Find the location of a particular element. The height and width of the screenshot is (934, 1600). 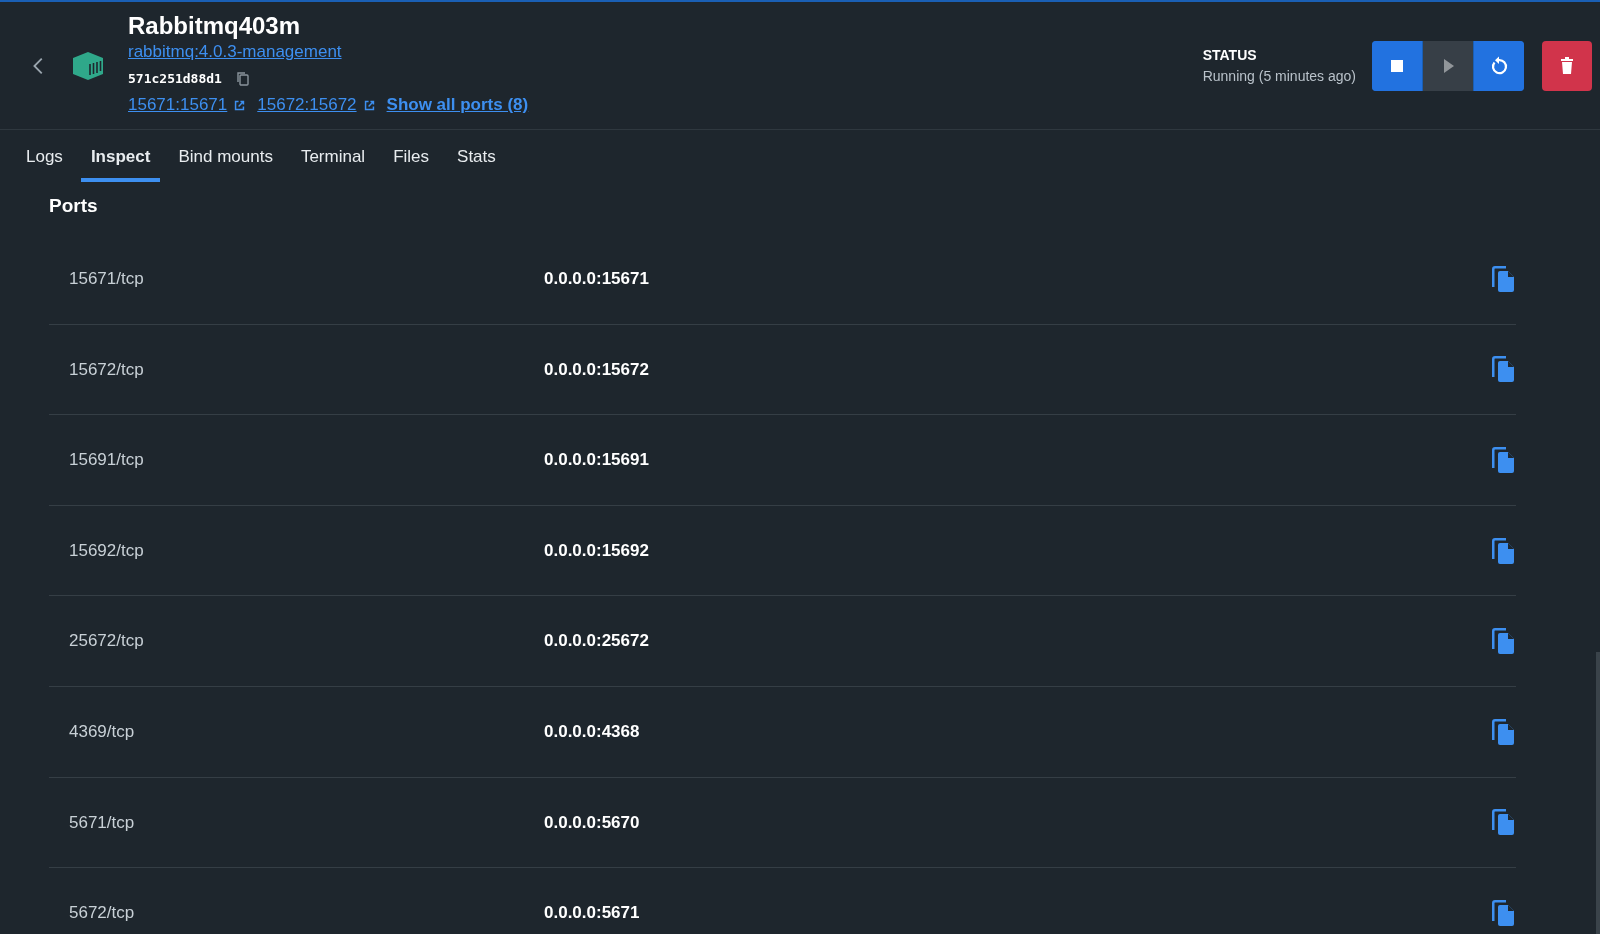

image-link: rabbitmq:4.0.3-management is located at coordinates (328, 52).